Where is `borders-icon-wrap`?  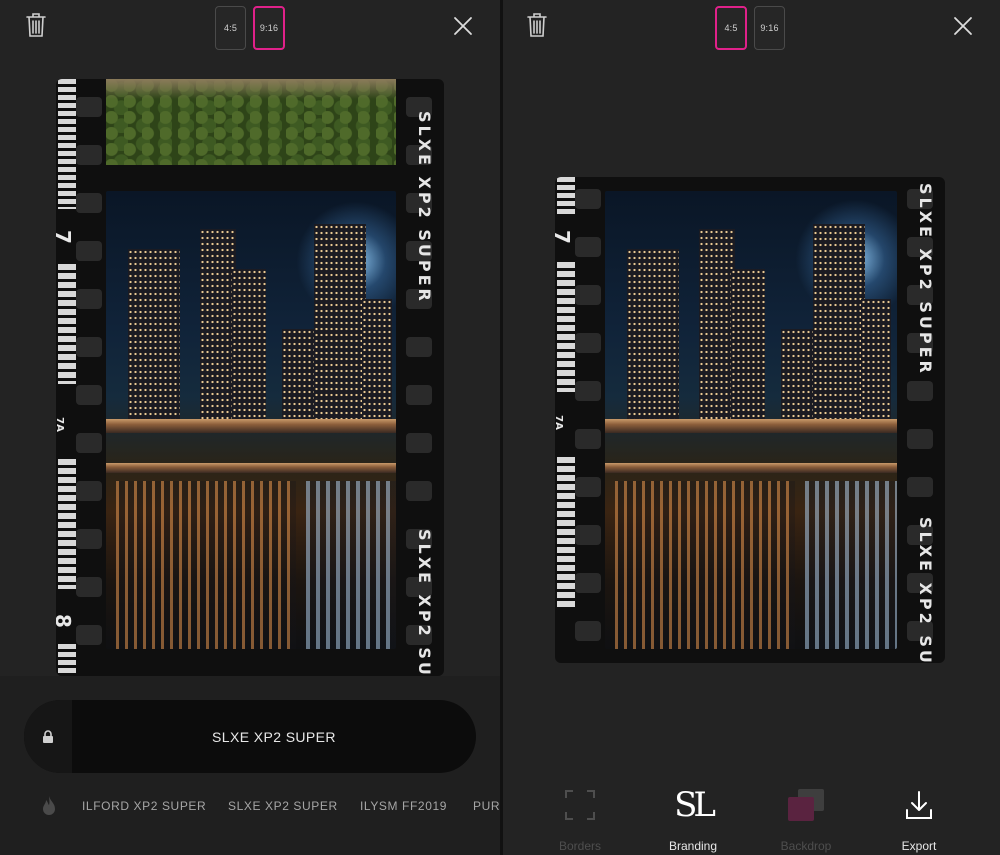 borders-icon-wrap is located at coordinates (580, 805).